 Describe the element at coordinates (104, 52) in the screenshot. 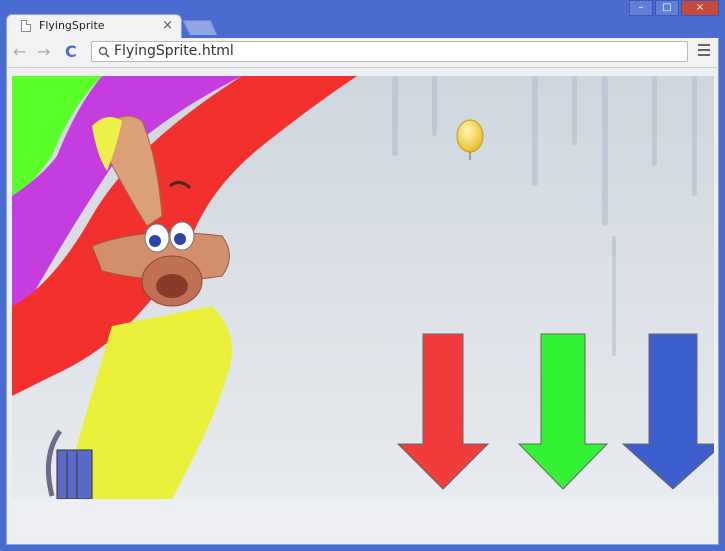

I see `search-icon` at that location.